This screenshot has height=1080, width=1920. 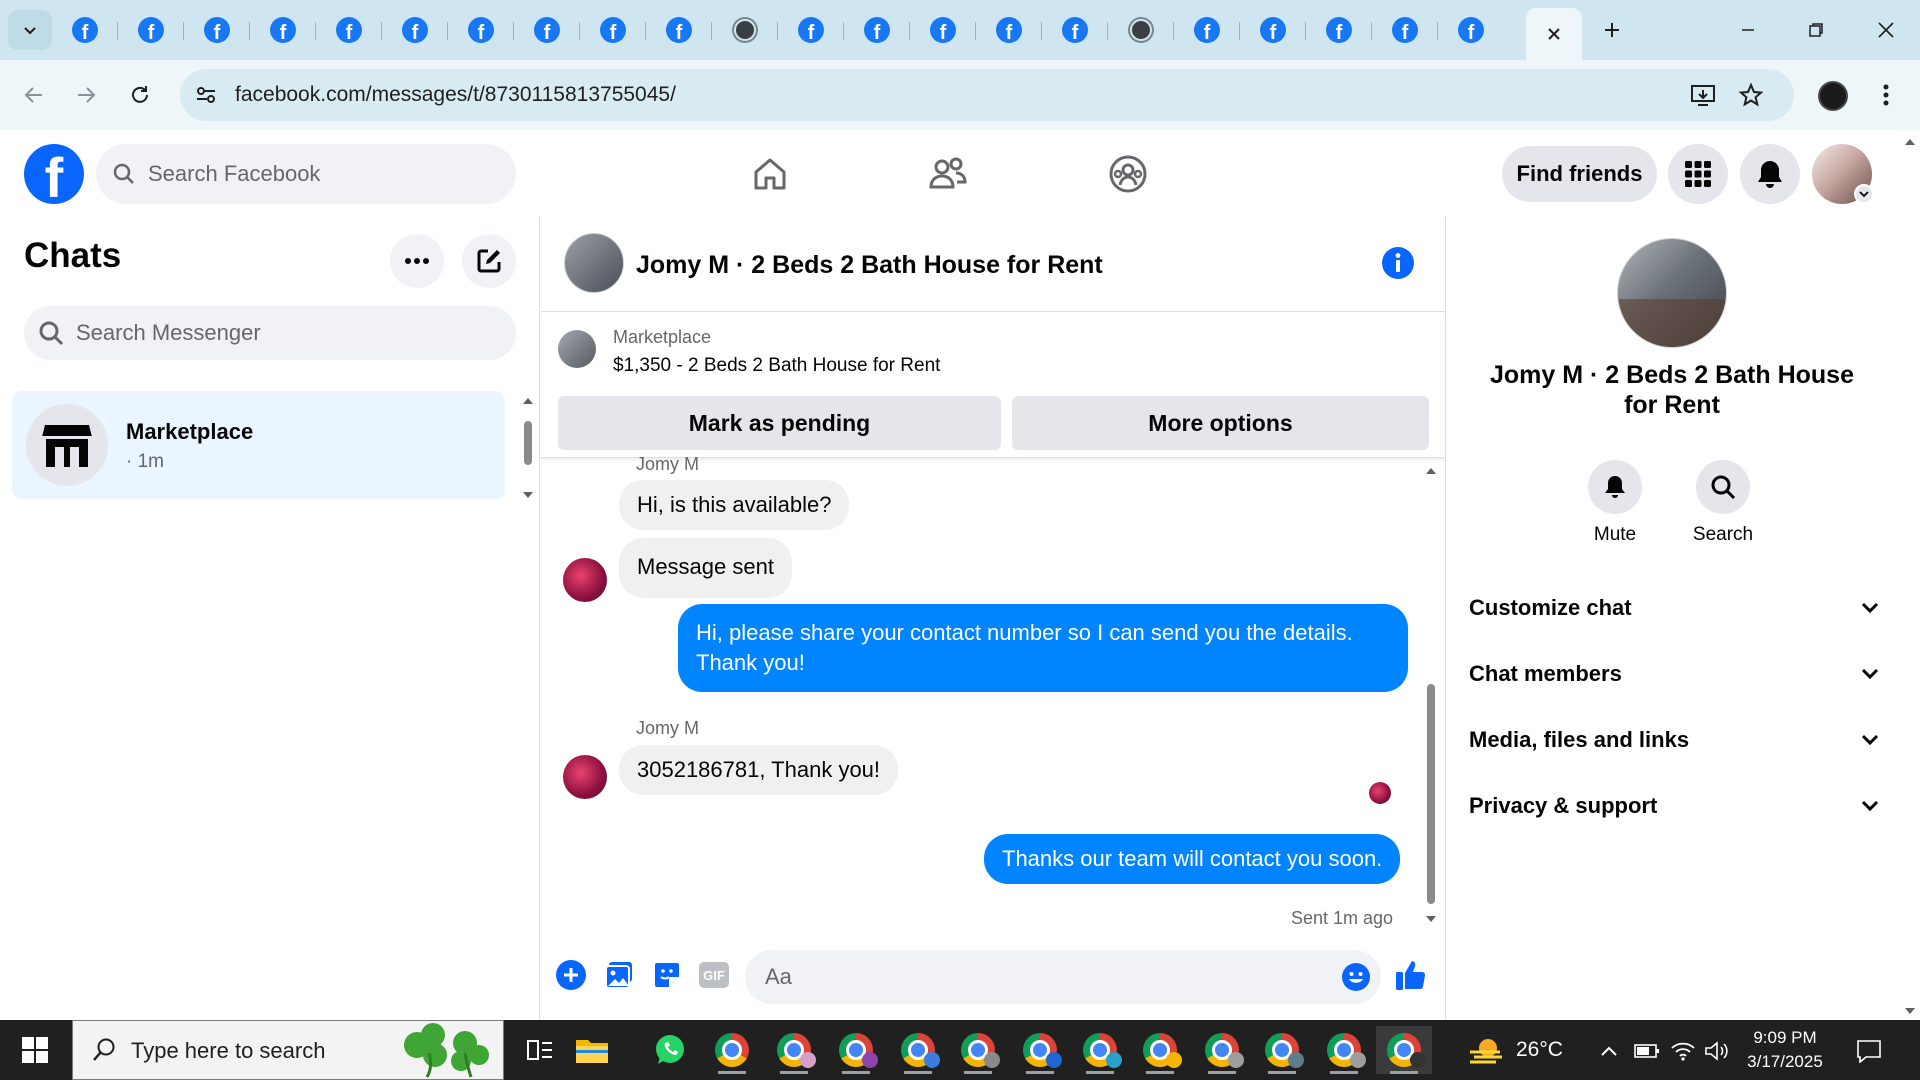 I want to click on page-scrollbar, so click(x=1910, y=575).